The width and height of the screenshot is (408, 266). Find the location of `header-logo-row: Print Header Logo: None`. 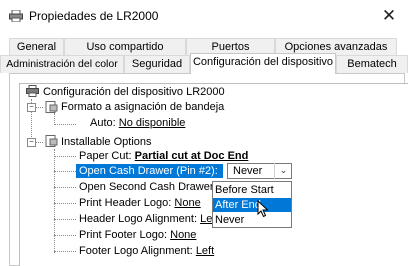

header-logo-row: Print Header Logo: None is located at coordinates (140, 203).